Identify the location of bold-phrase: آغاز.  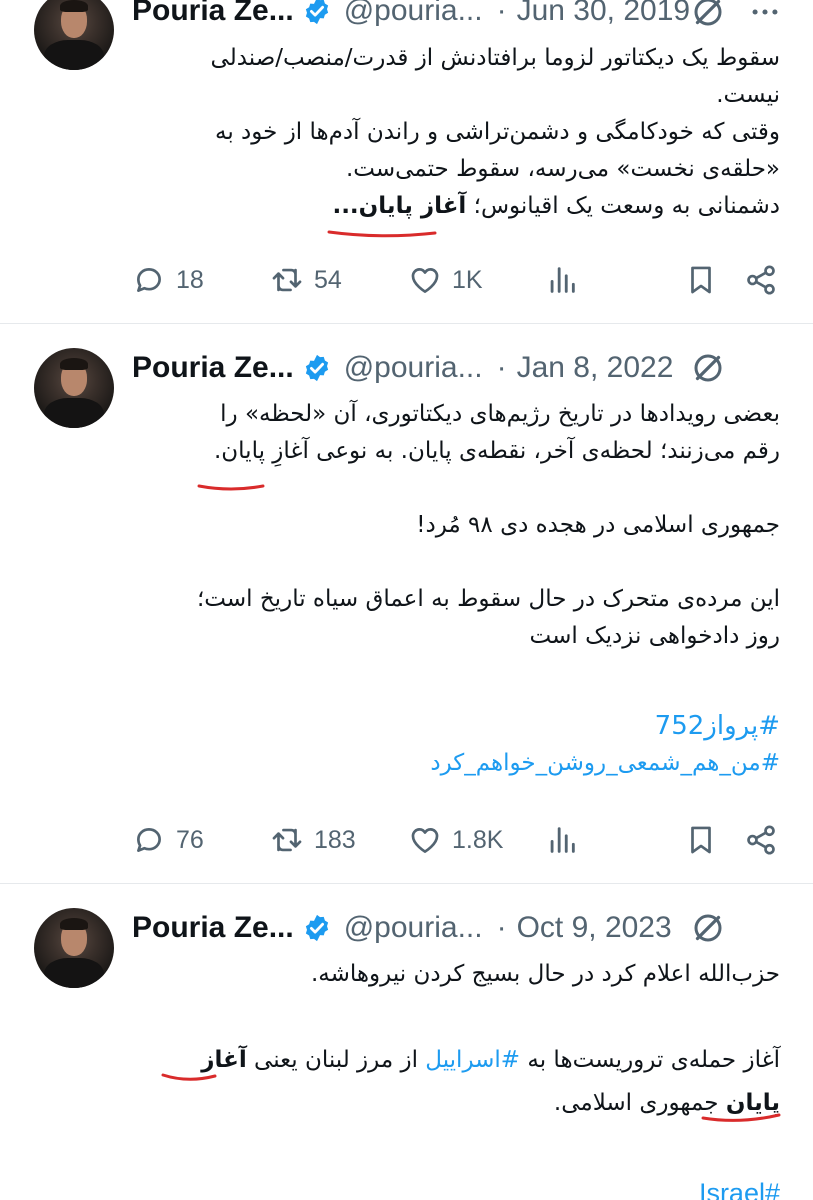
(224, 1060).